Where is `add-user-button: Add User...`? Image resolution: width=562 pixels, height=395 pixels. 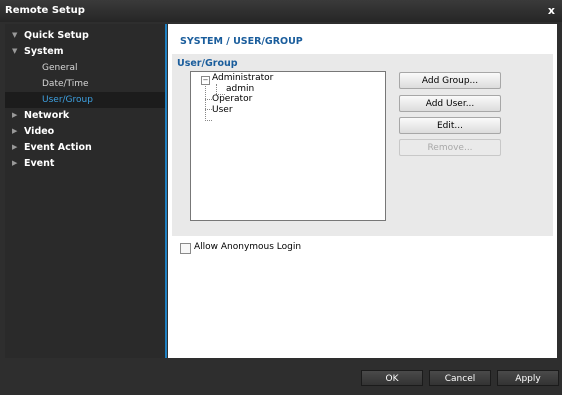
add-user-button: Add User... is located at coordinates (450, 103).